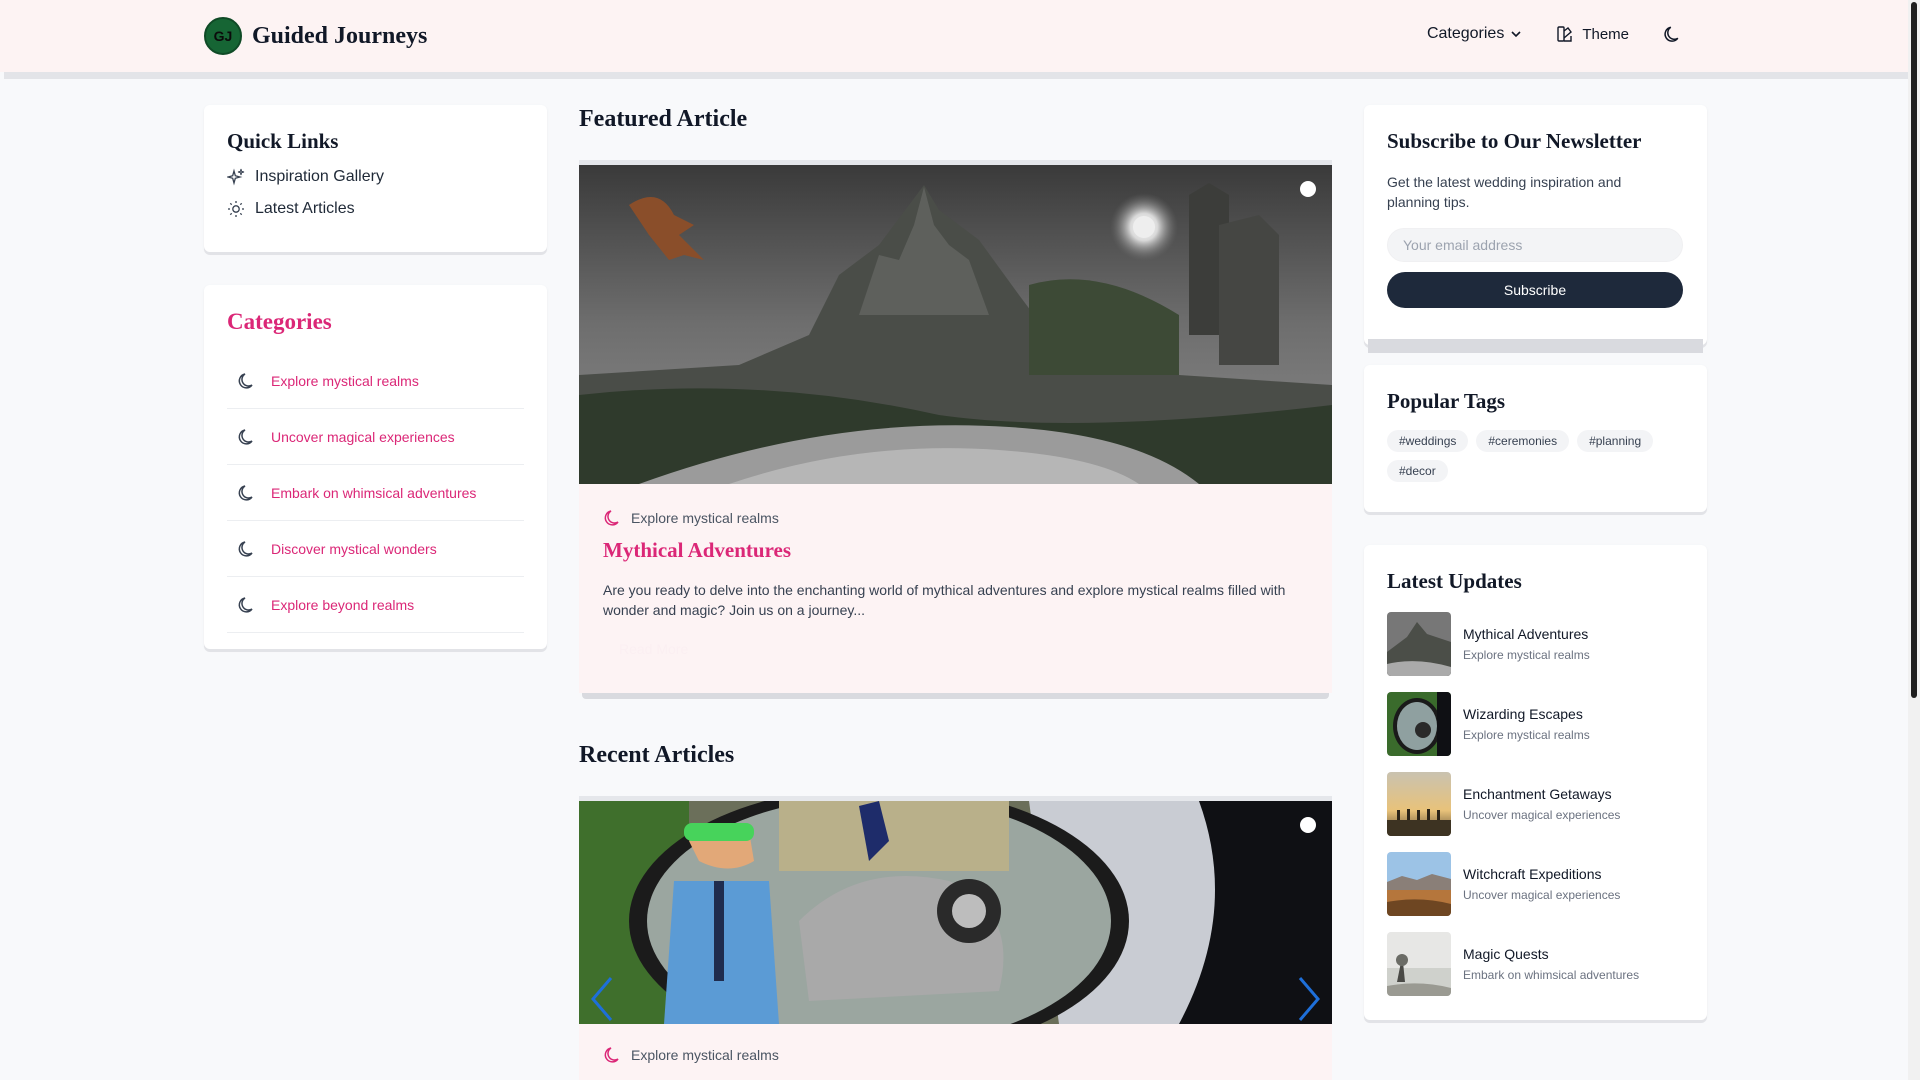 This screenshot has height=1080, width=1920. What do you see at coordinates (956, 75) in the screenshot?
I see `header-divider` at bounding box center [956, 75].